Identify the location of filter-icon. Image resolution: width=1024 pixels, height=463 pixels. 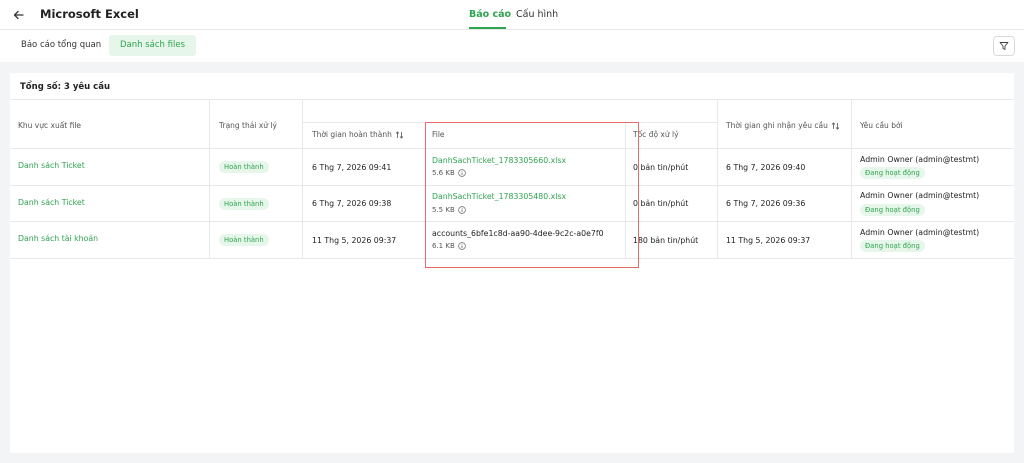
(1004, 46).